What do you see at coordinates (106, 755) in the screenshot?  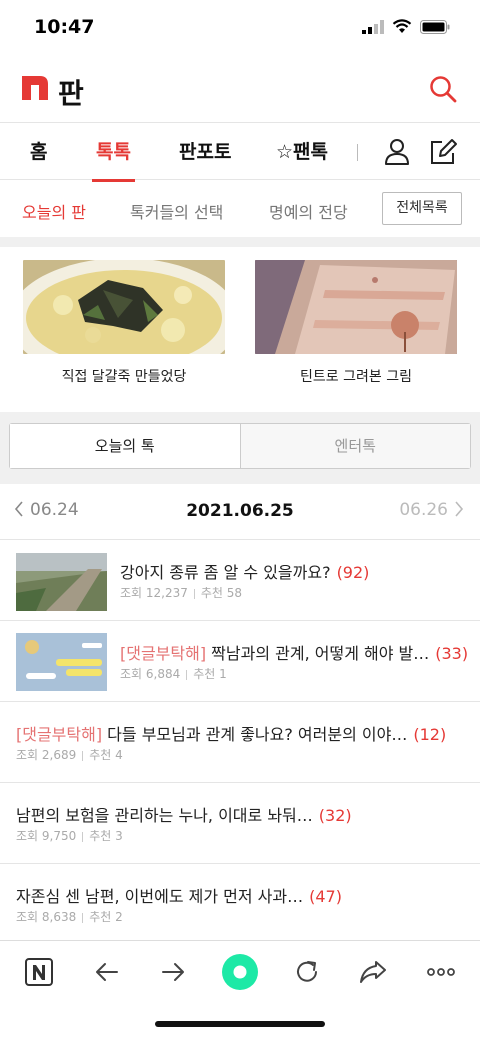 I see `post-recommends: 추천 4` at bounding box center [106, 755].